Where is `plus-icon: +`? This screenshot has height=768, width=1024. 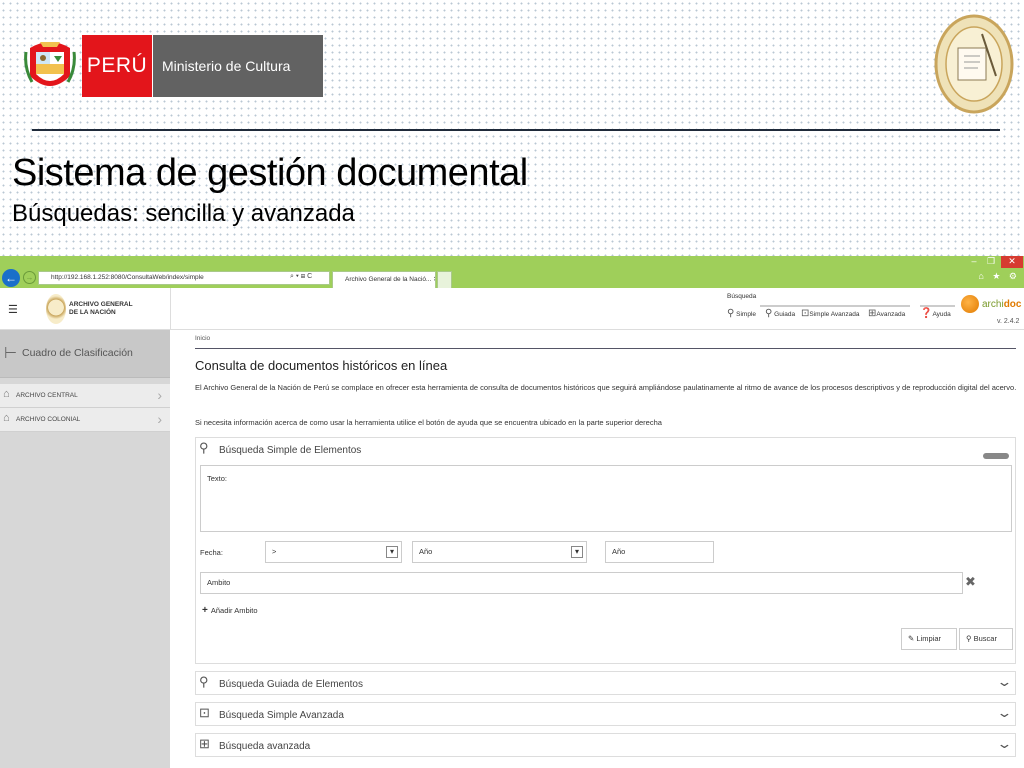 plus-icon: + is located at coordinates (205, 610).